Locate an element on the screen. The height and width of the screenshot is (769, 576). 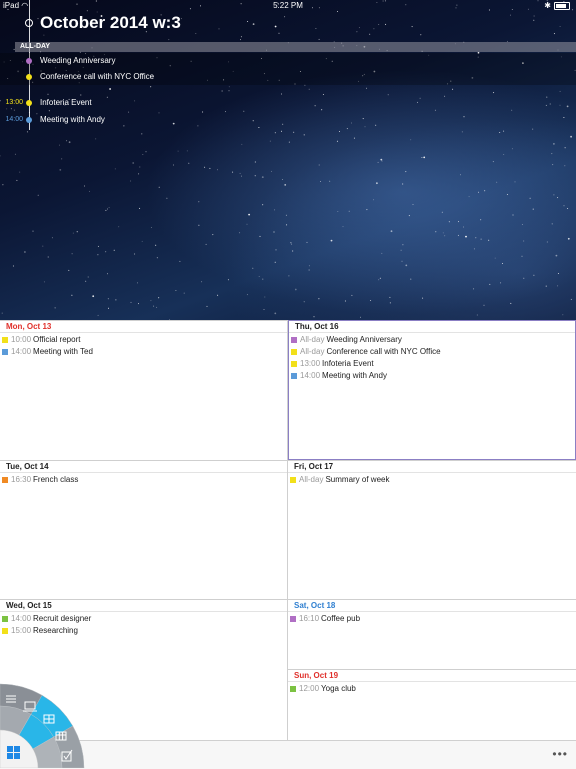
day-events: All-day Summary of week is located at coordinates (432, 479).